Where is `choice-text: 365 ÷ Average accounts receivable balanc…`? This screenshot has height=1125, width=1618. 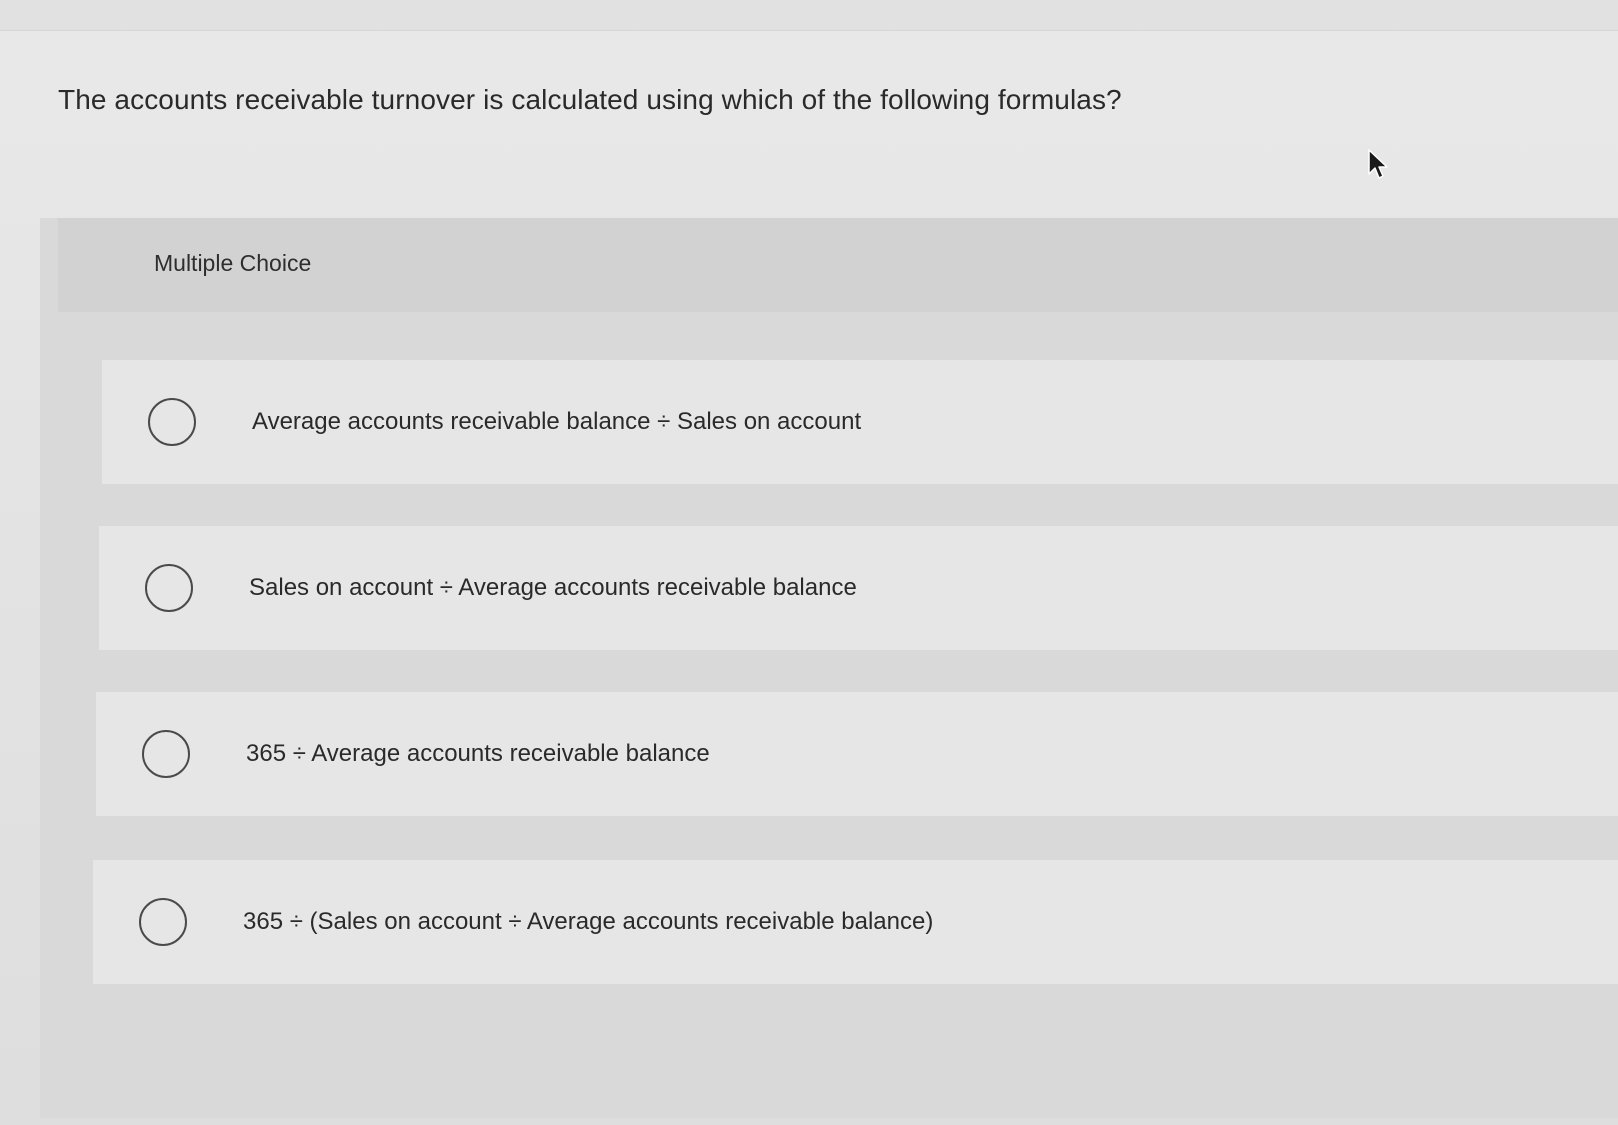 choice-text: 365 ÷ Average accounts receivable balanc… is located at coordinates (478, 753).